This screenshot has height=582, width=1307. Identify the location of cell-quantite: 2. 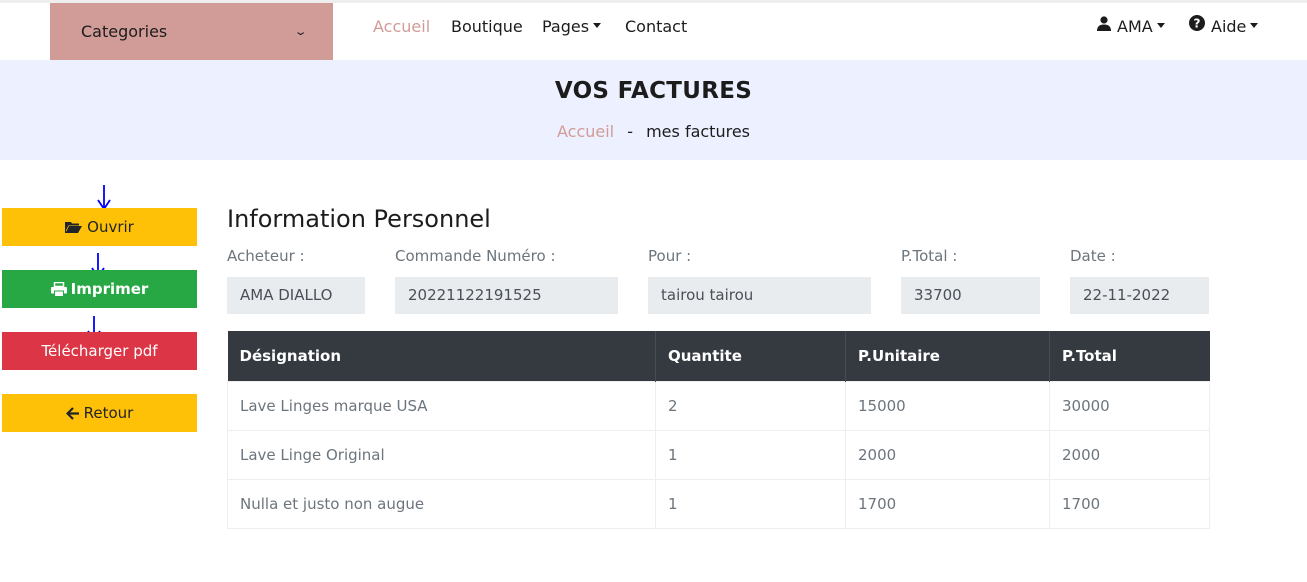
(750, 405).